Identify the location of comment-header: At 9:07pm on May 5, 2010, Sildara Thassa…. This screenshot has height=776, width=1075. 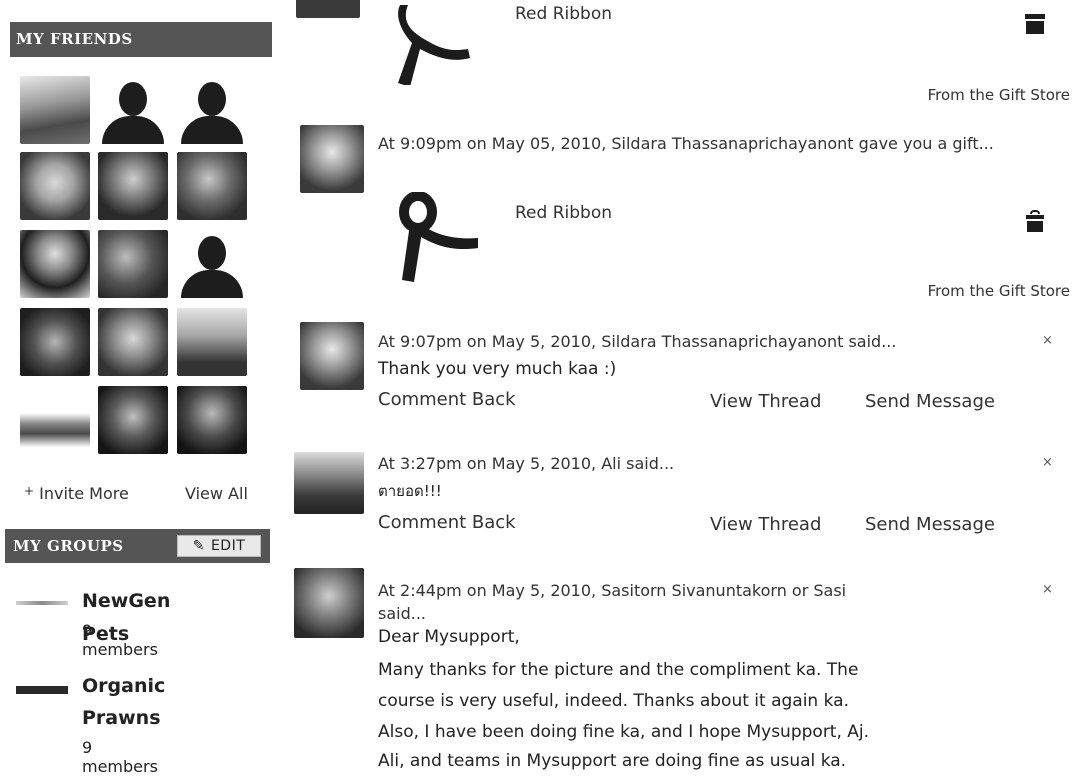
(637, 341).